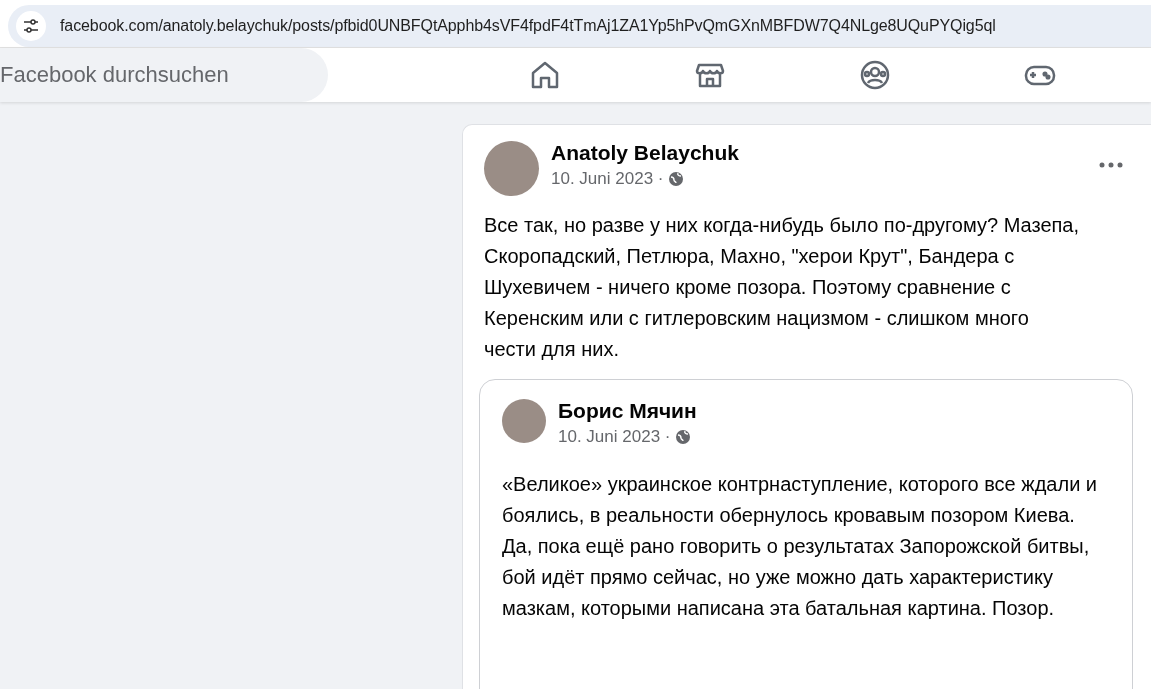 This screenshot has width=1151, height=689. Describe the element at coordinates (800, 546) in the screenshot. I see `post-text: «Великое» украинское контрнаступление, которого все ждали и боялись, в реальности обернулось кровавым позором Киева. Да, пока ещё рано говорить о результатах Запорожской битвы, бой идёт прямо сейчас, но уже можно дать характеристику мазкам, которыми написана эта батальная картина. Позор.` at that location.